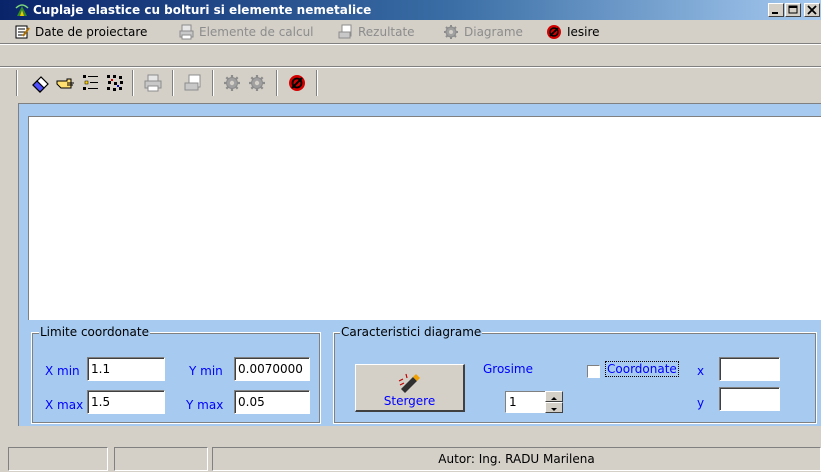 This screenshot has height=472, width=821. I want to click on design-data-icon, so click(22, 31).